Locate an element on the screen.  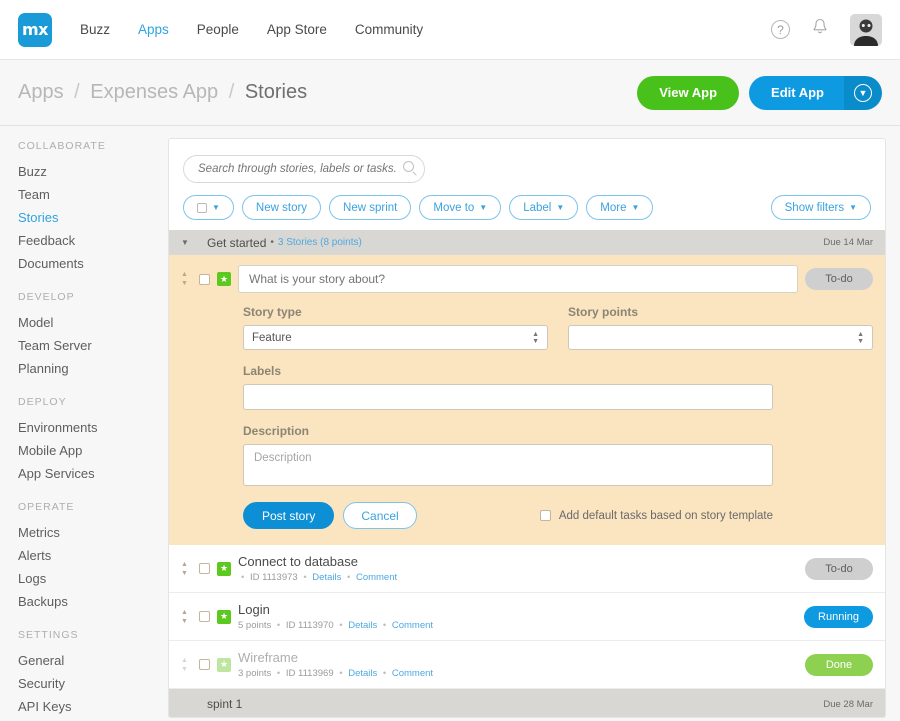
more-dropdown: More ▼ is located at coordinates (620, 207).